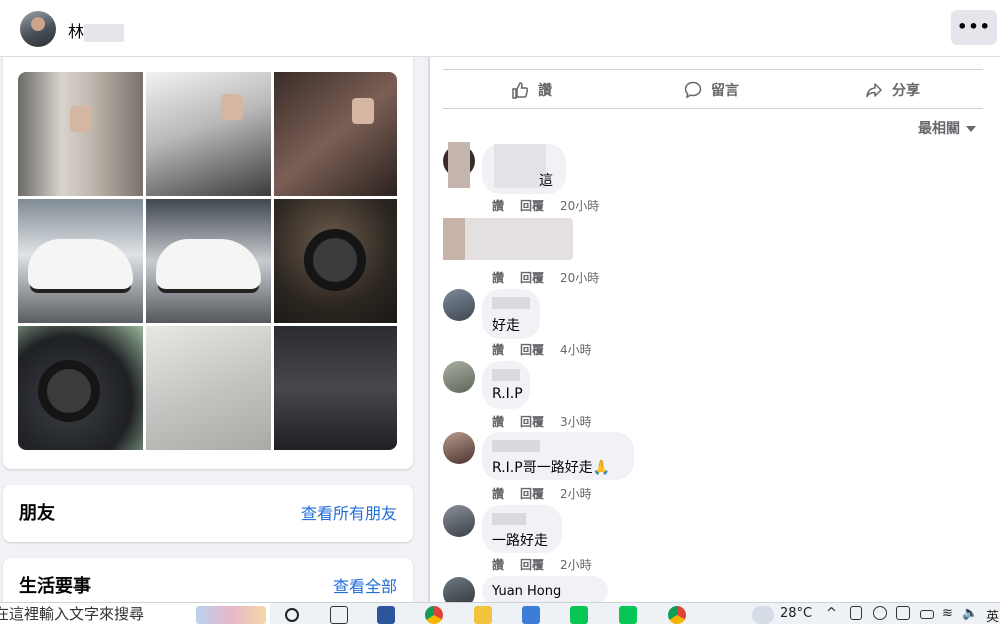 This screenshot has height=624, width=1000. I want to click on search-highlight-image, so click(231, 615).